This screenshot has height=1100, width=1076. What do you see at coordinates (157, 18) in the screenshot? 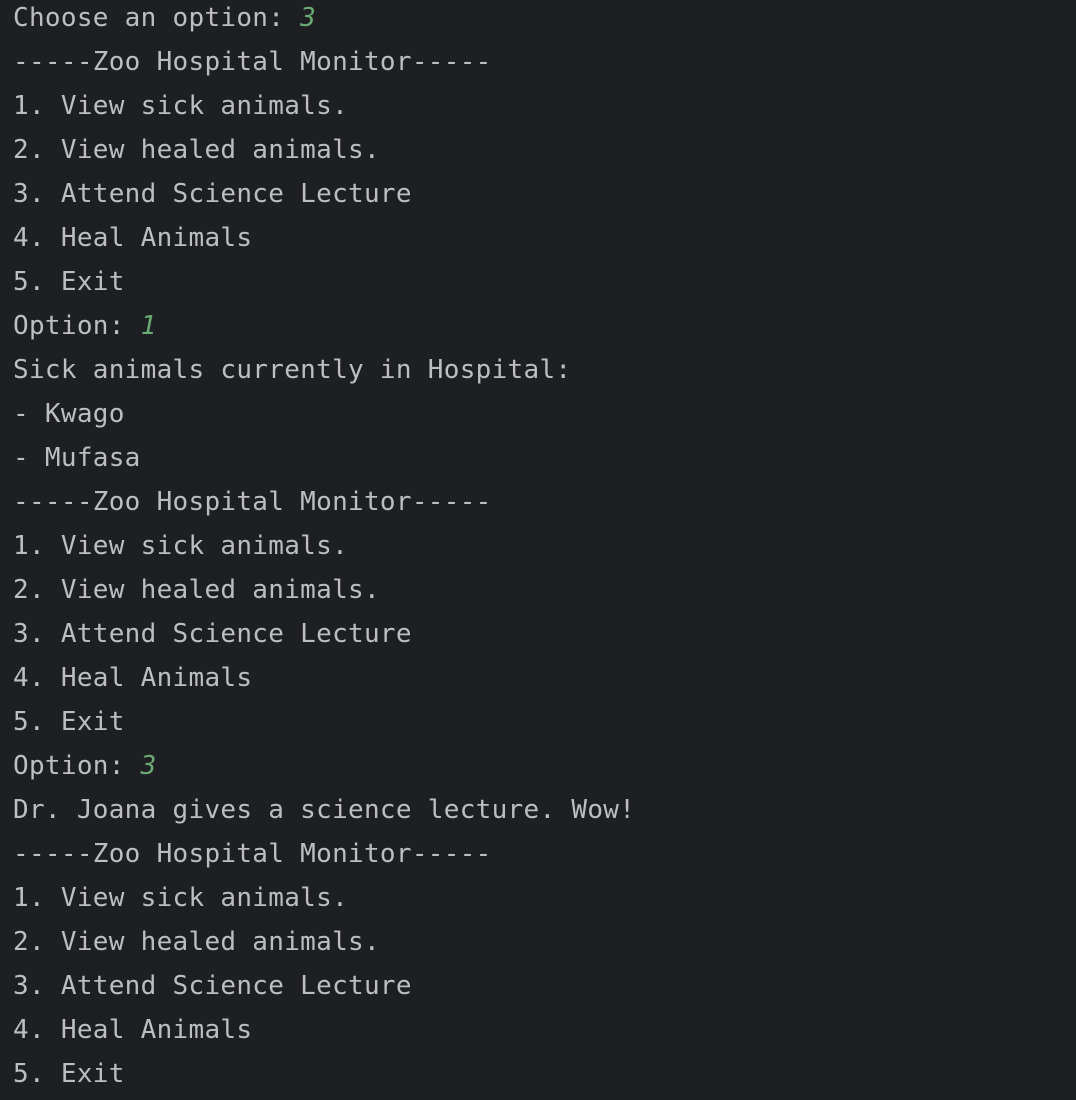
I see `prompt-text: Choose an option:` at bounding box center [157, 18].